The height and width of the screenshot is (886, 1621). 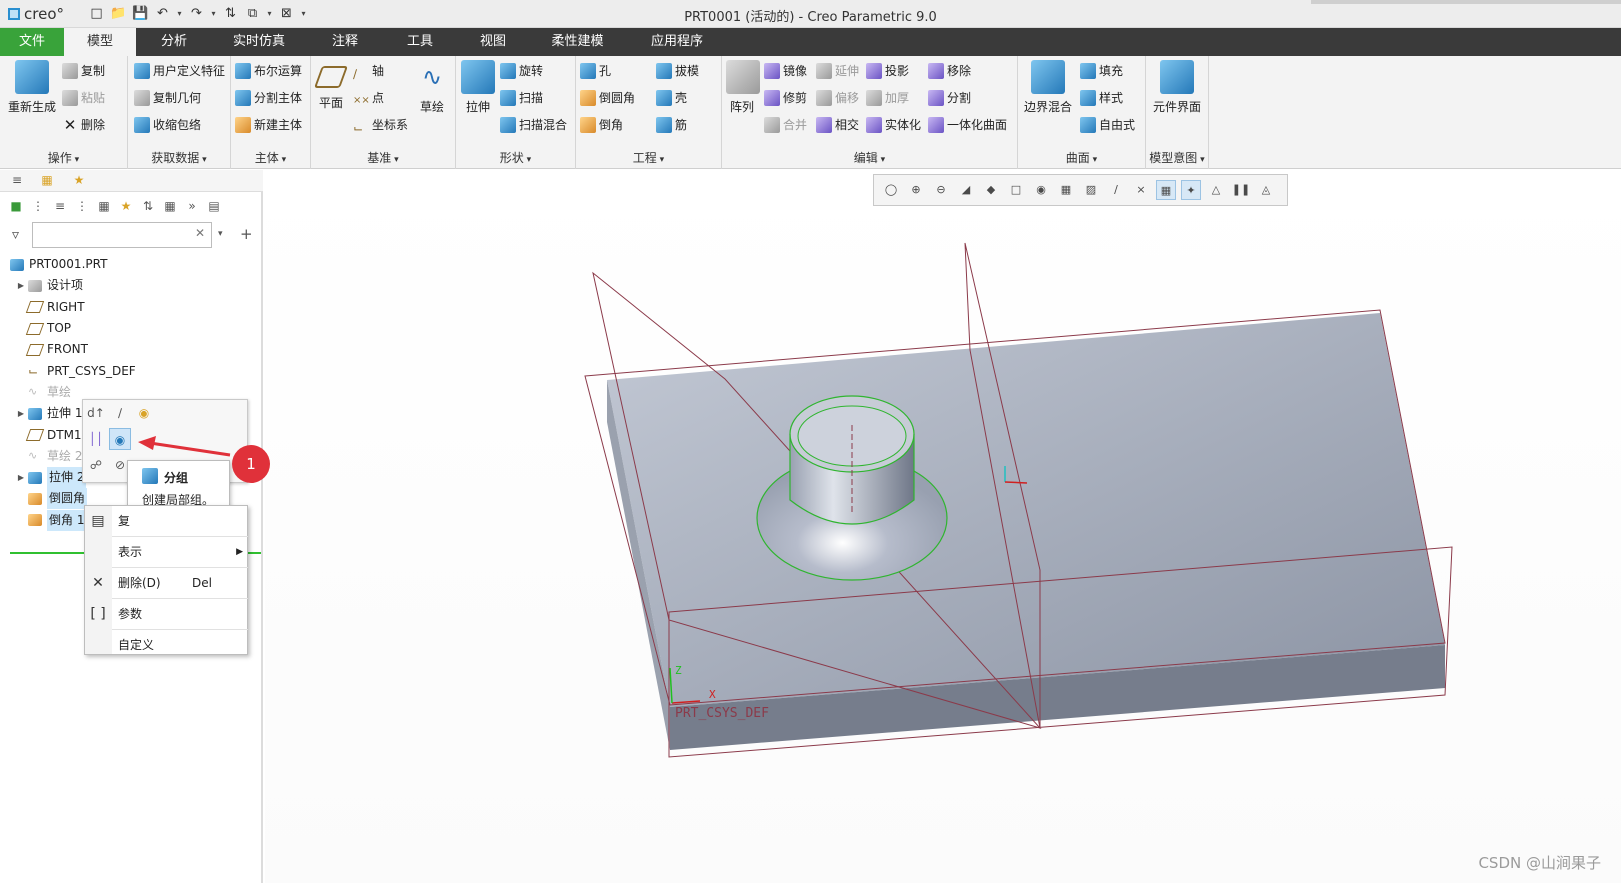 What do you see at coordinates (785, 71) in the screenshot?
I see `mirror-button: 镜像` at bounding box center [785, 71].